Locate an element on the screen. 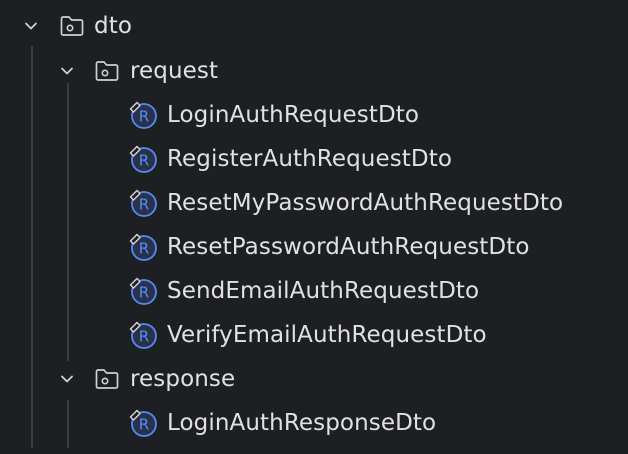 The width and height of the screenshot is (628, 454). tree-node-response: response is located at coordinates (314, 379).